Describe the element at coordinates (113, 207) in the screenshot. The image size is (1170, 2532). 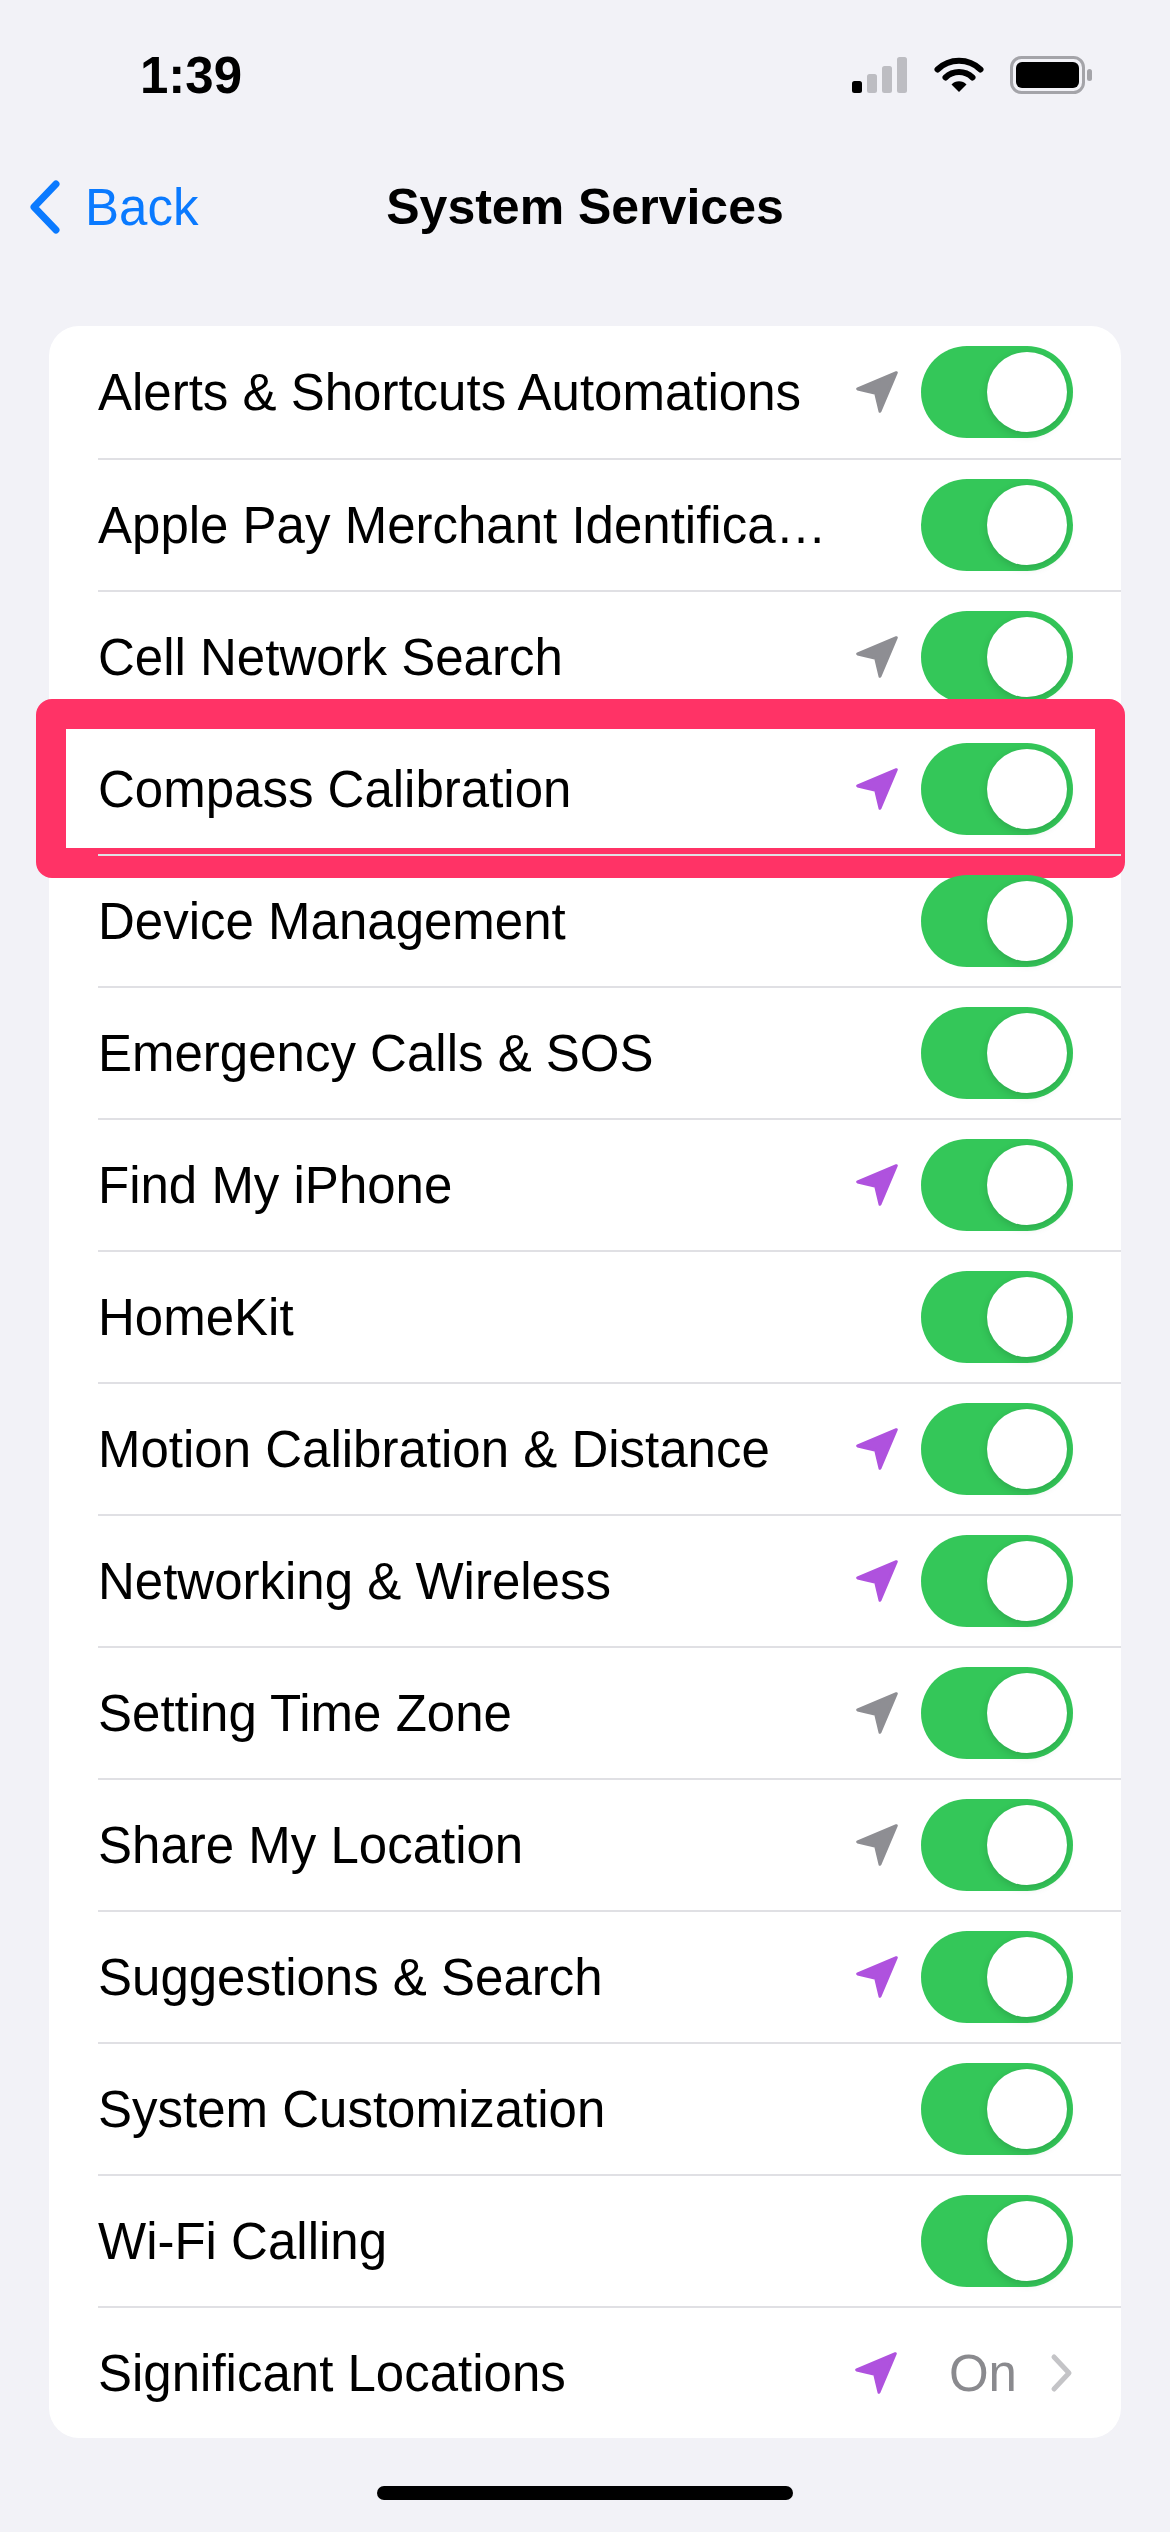
I see `back-button: Back` at that location.